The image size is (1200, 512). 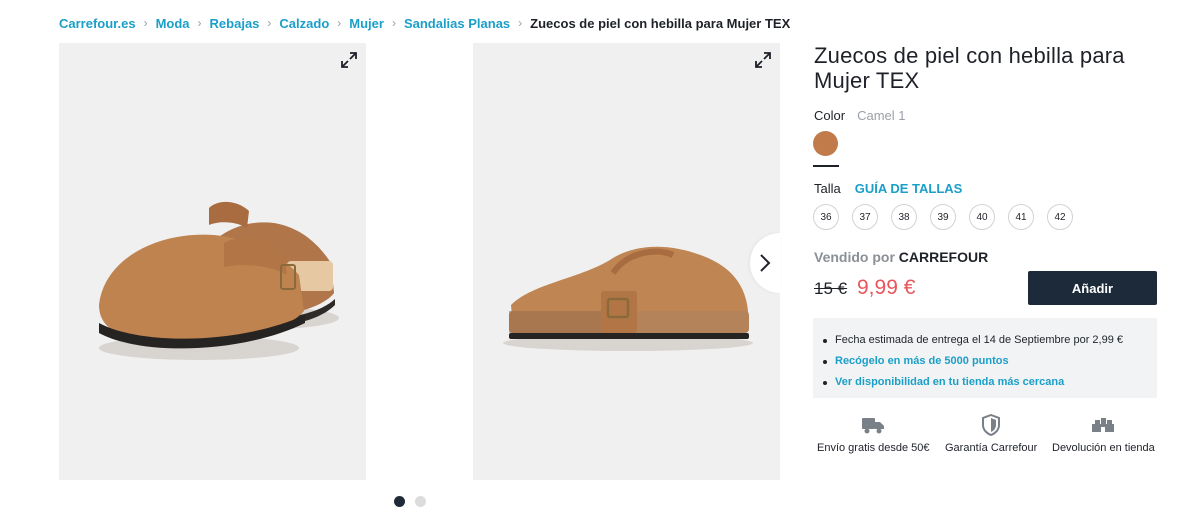 What do you see at coordinates (628, 298) in the screenshot?
I see `clog-side-image` at bounding box center [628, 298].